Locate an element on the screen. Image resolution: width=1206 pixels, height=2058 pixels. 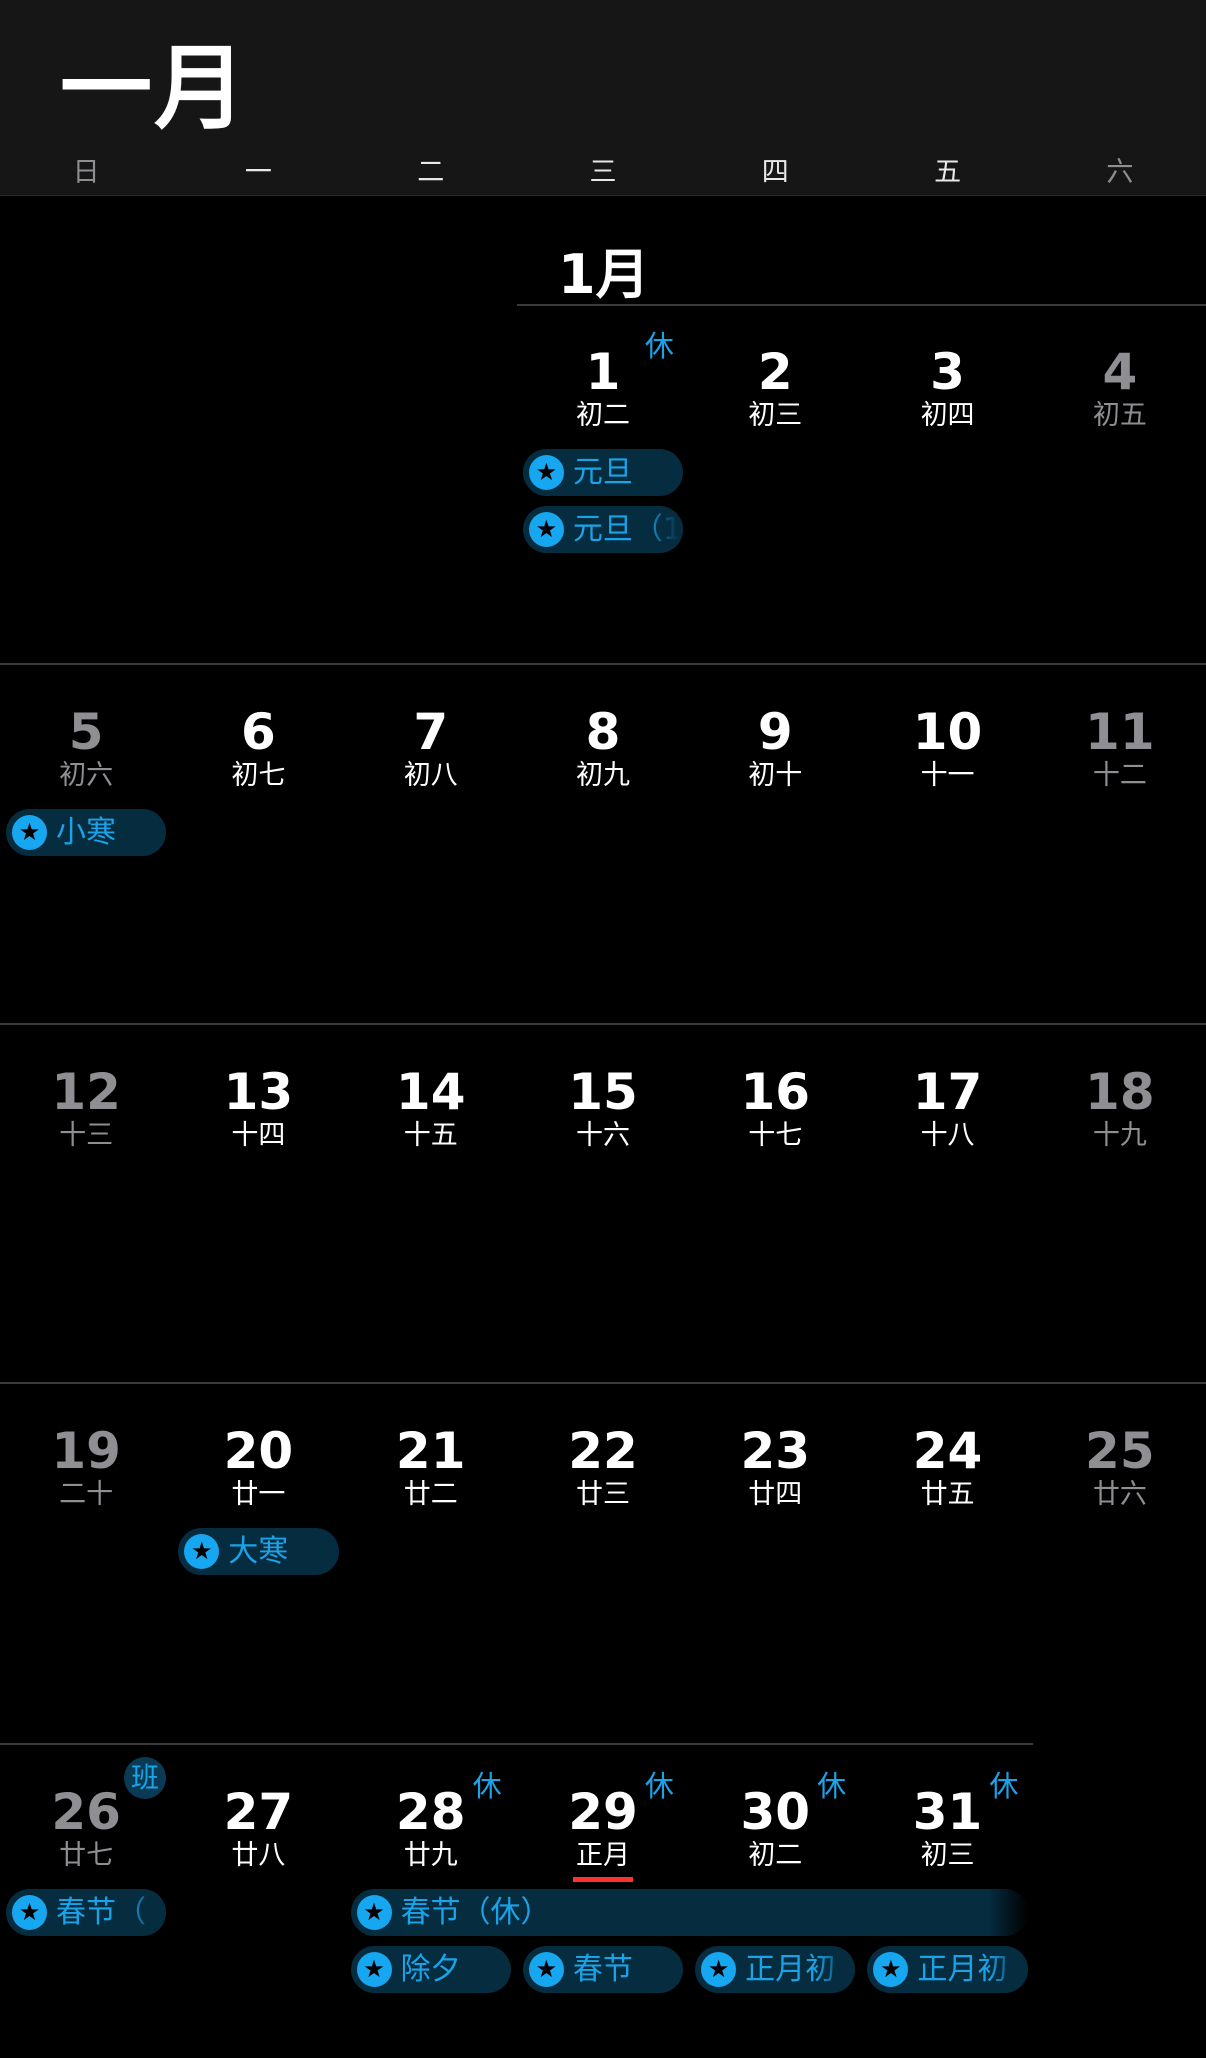
event-pill: ★ 元旦（1 is located at coordinates (603, 529).